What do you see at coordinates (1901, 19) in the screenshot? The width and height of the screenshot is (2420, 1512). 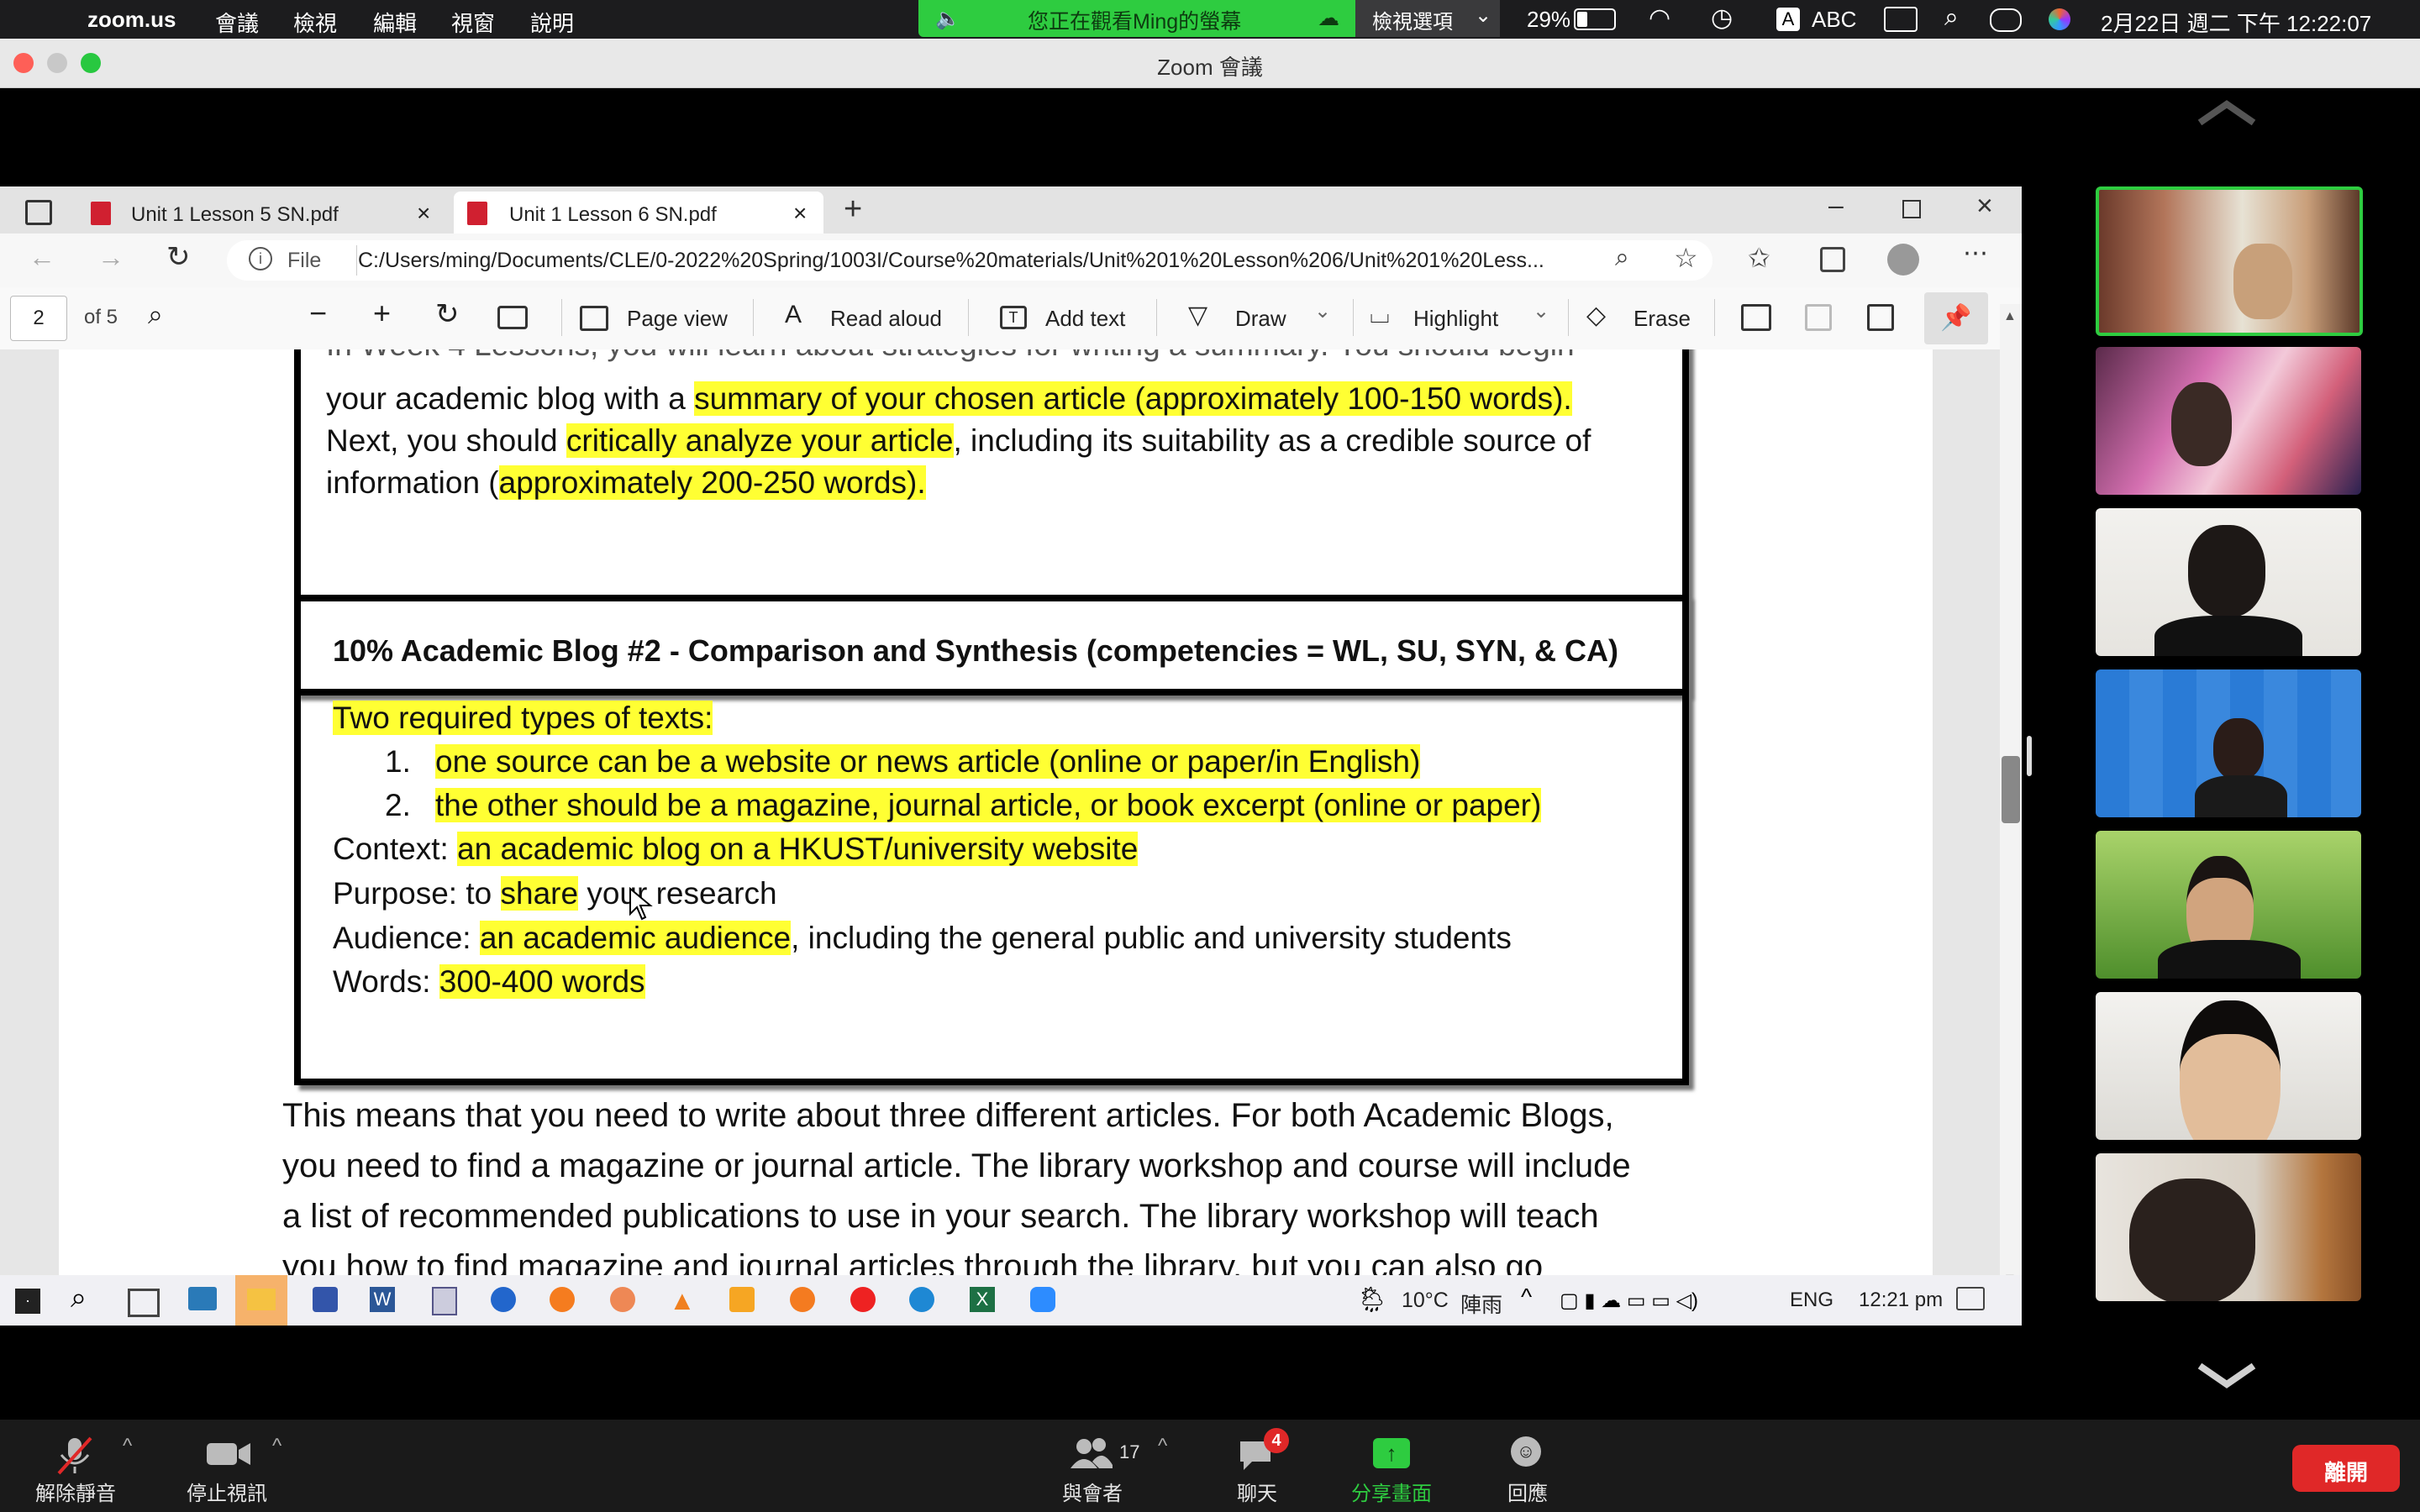 I see `keyboard-icon` at bounding box center [1901, 19].